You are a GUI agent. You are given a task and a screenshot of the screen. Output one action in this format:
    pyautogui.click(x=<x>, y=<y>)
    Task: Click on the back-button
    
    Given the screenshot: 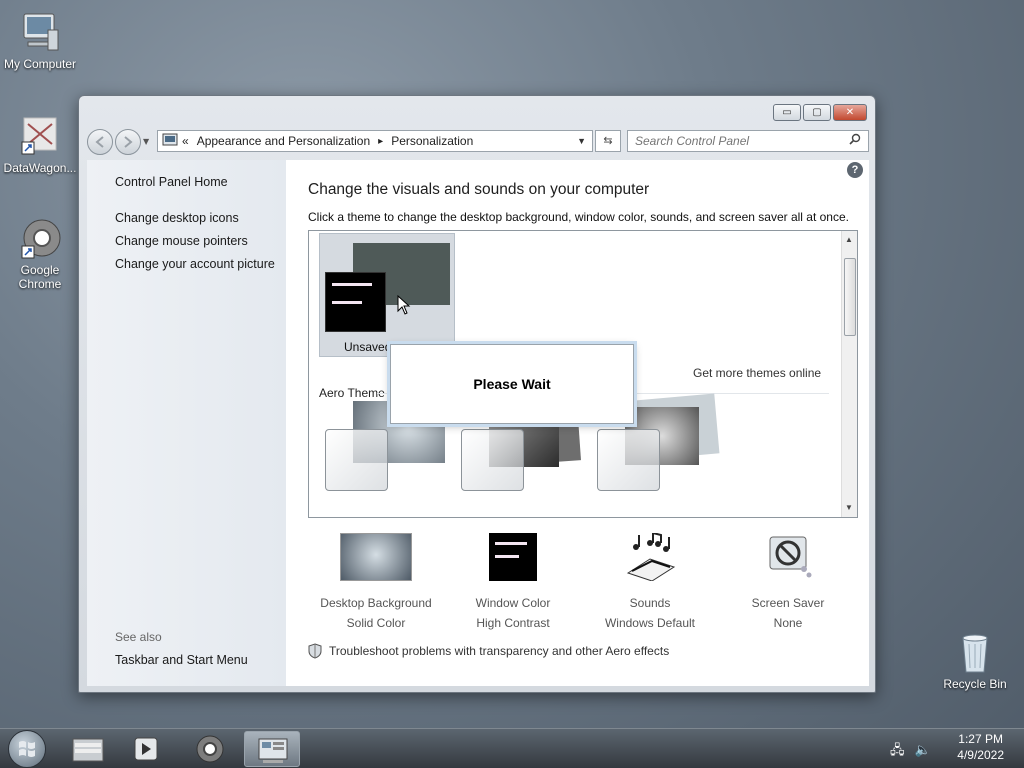 What is the action you would take?
    pyautogui.click(x=100, y=142)
    